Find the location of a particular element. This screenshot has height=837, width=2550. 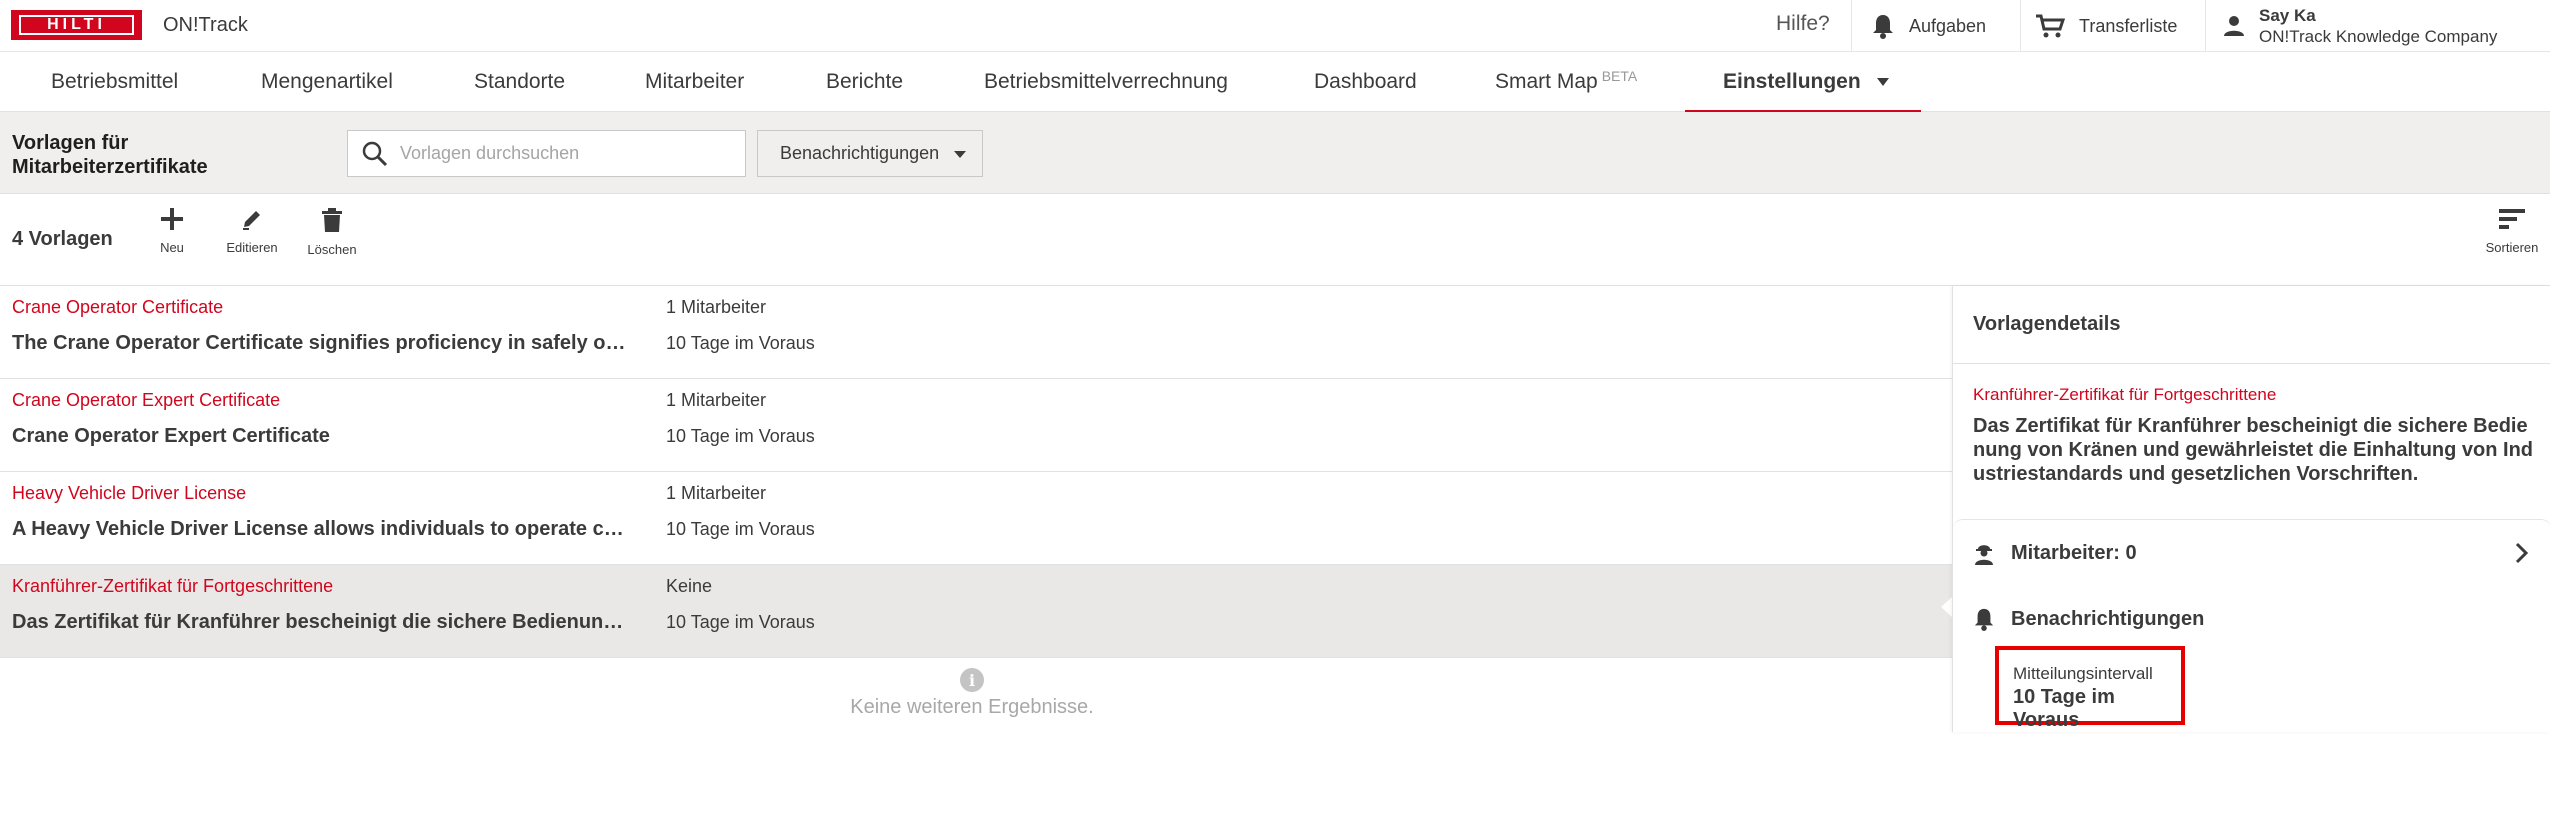

interval-value: 10 Tage im Voraus is located at coordinates (2064, 708).